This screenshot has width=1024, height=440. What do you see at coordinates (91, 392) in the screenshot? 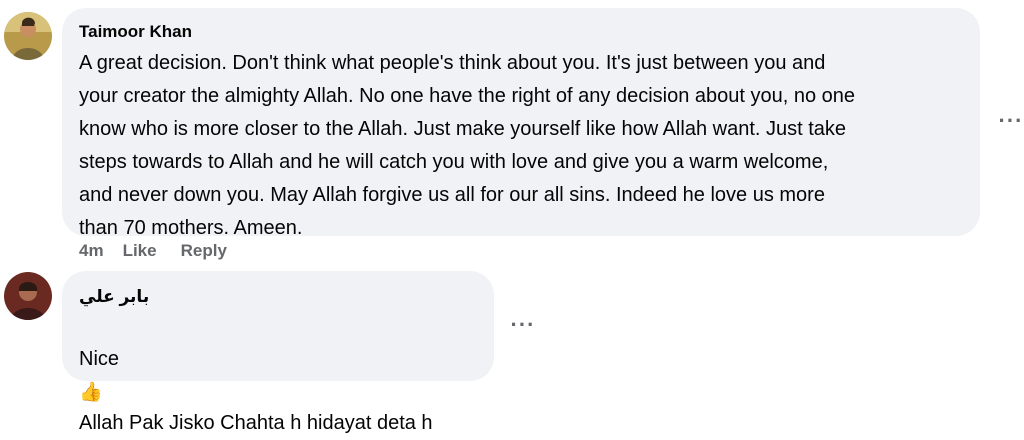
I see `thumbs-up-emoji-icon: 👍` at bounding box center [91, 392].